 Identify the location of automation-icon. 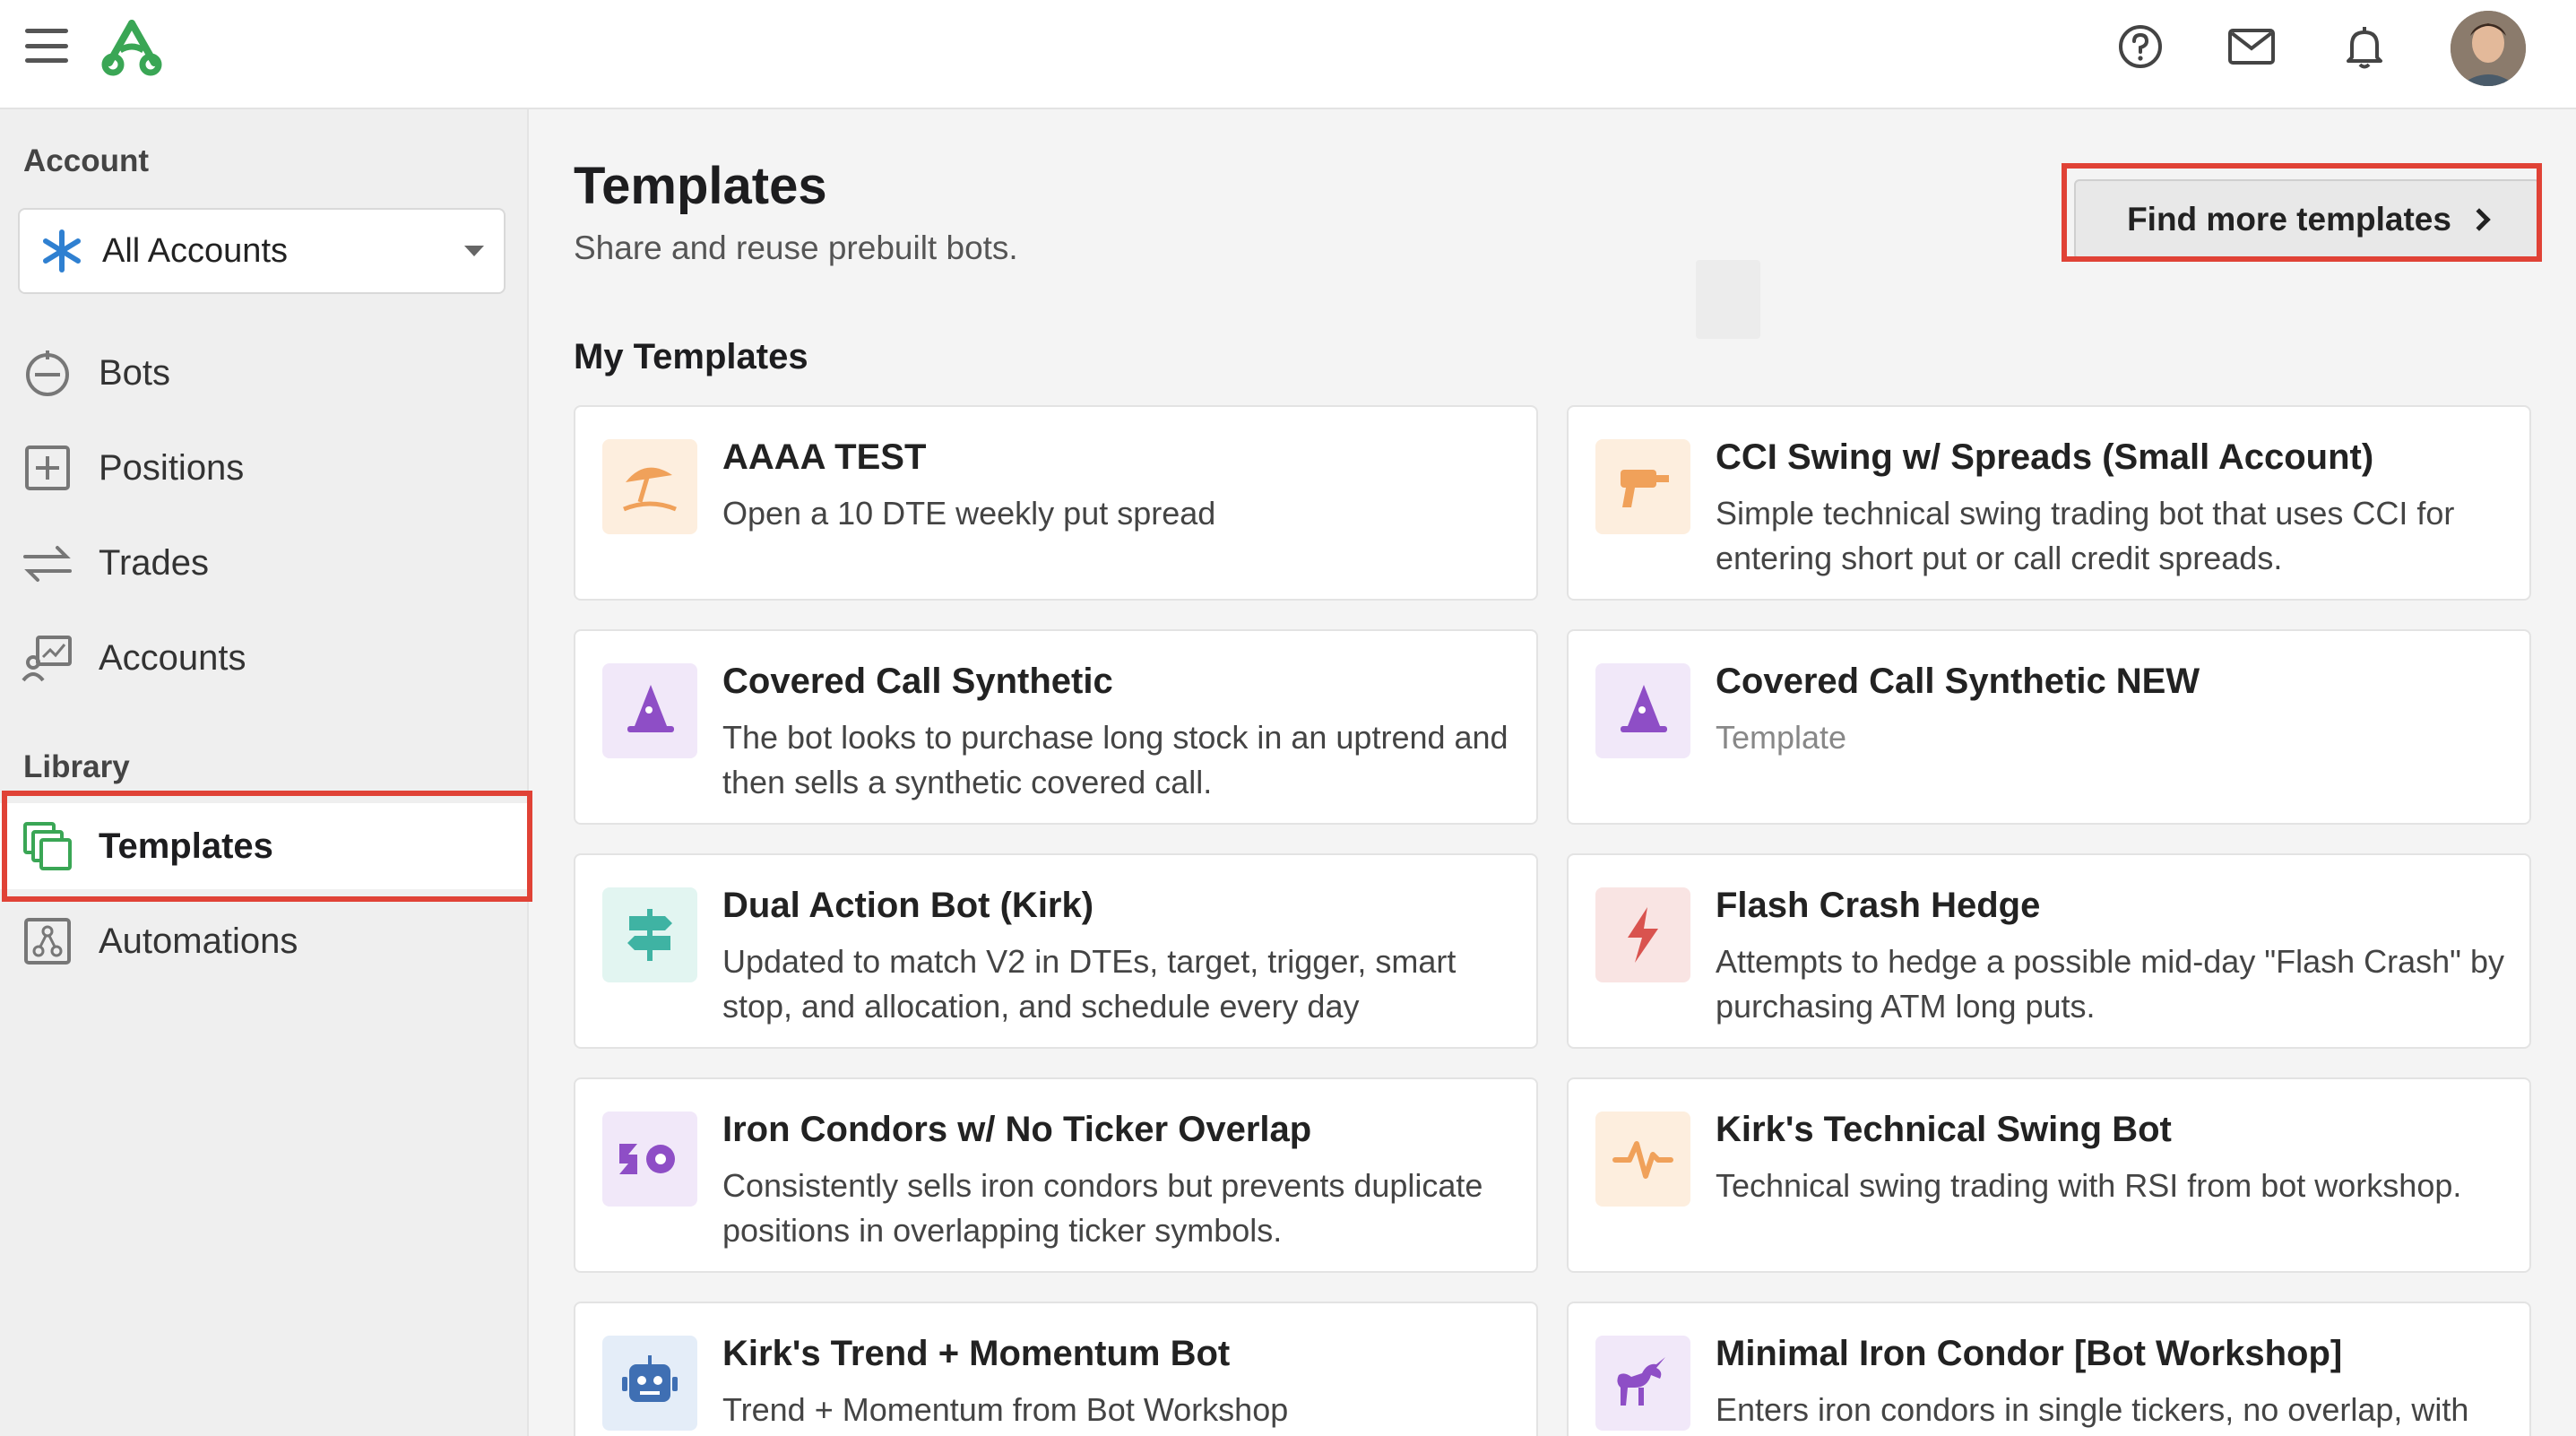
(47, 941).